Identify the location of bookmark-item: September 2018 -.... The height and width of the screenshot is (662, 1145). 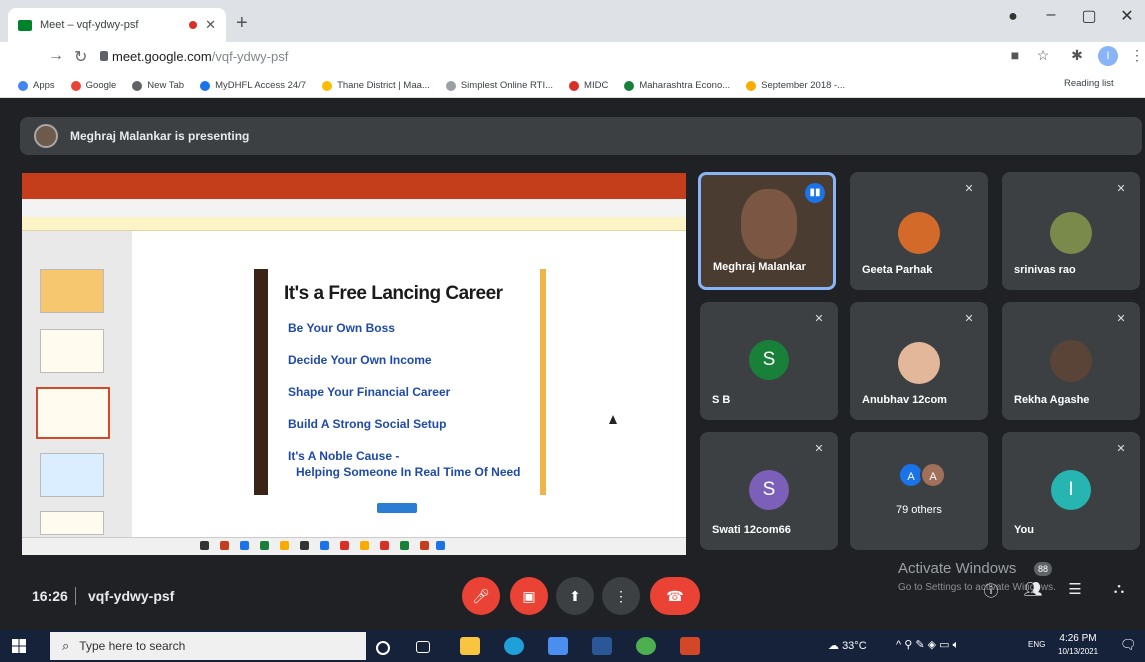
(795, 85).